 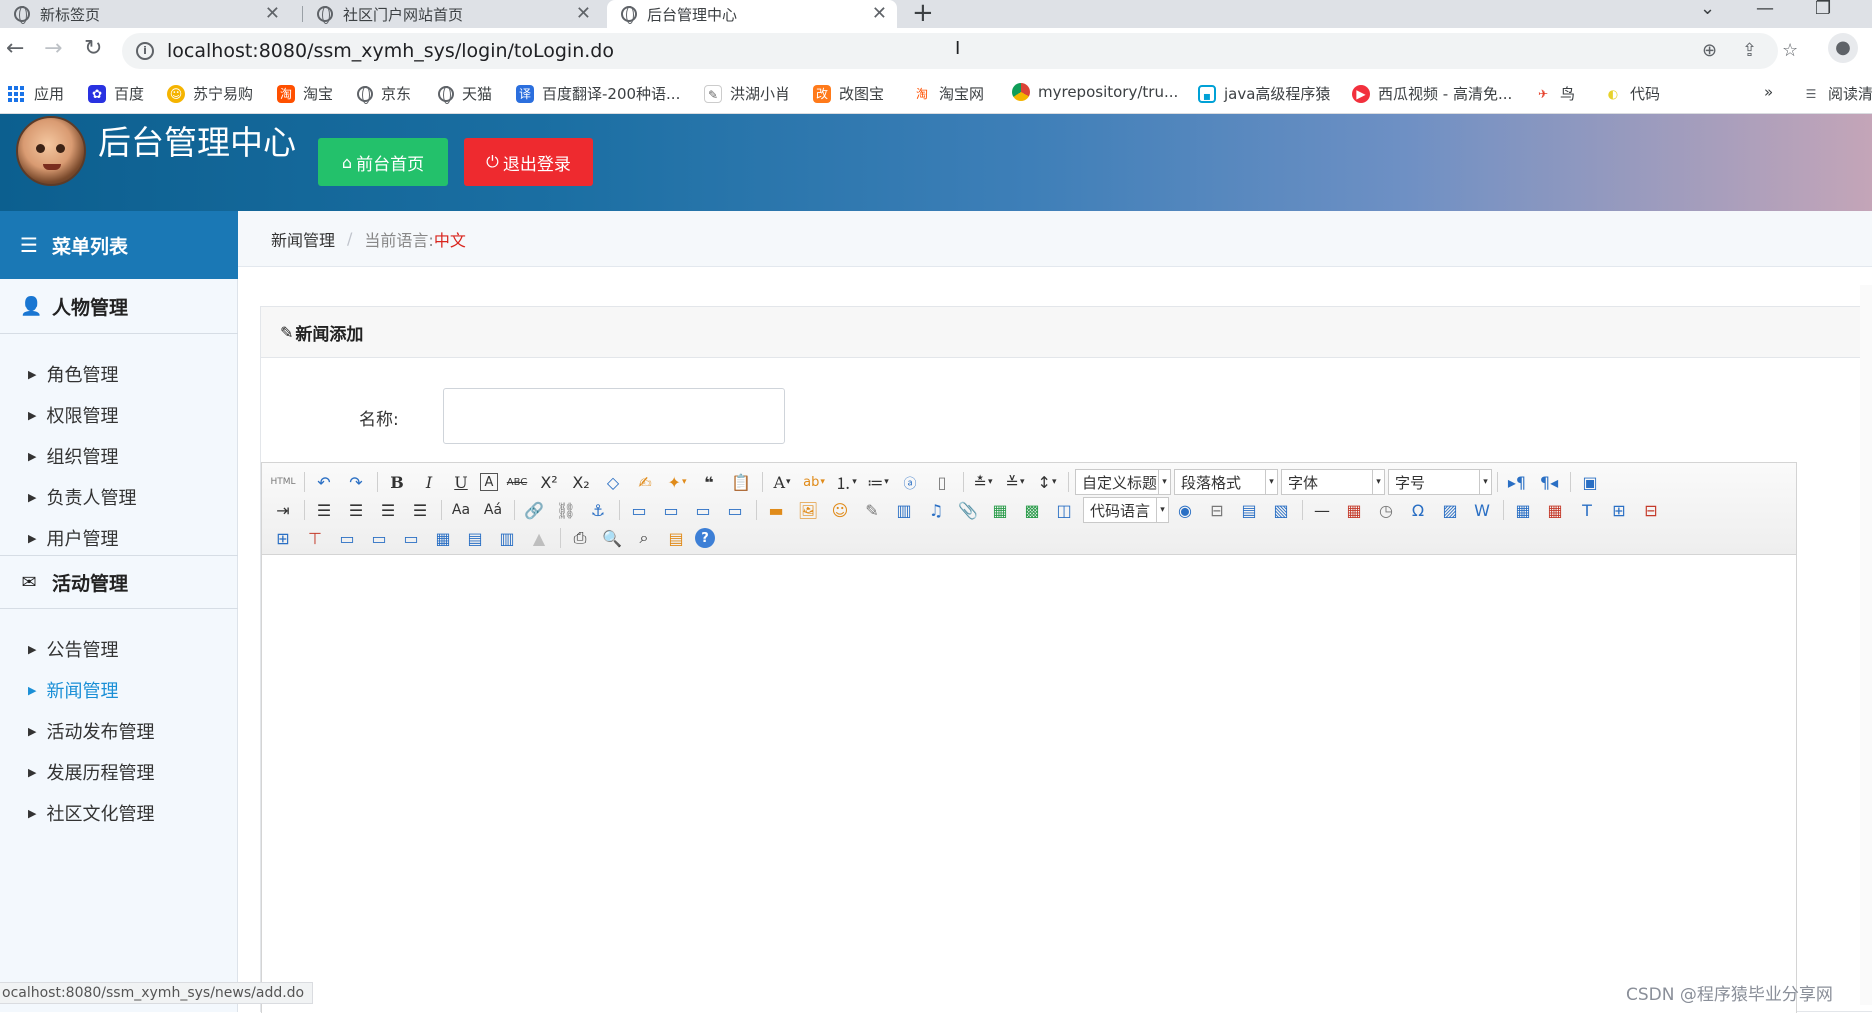 I want to click on map-icon: ▦, so click(x=1000, y=510).